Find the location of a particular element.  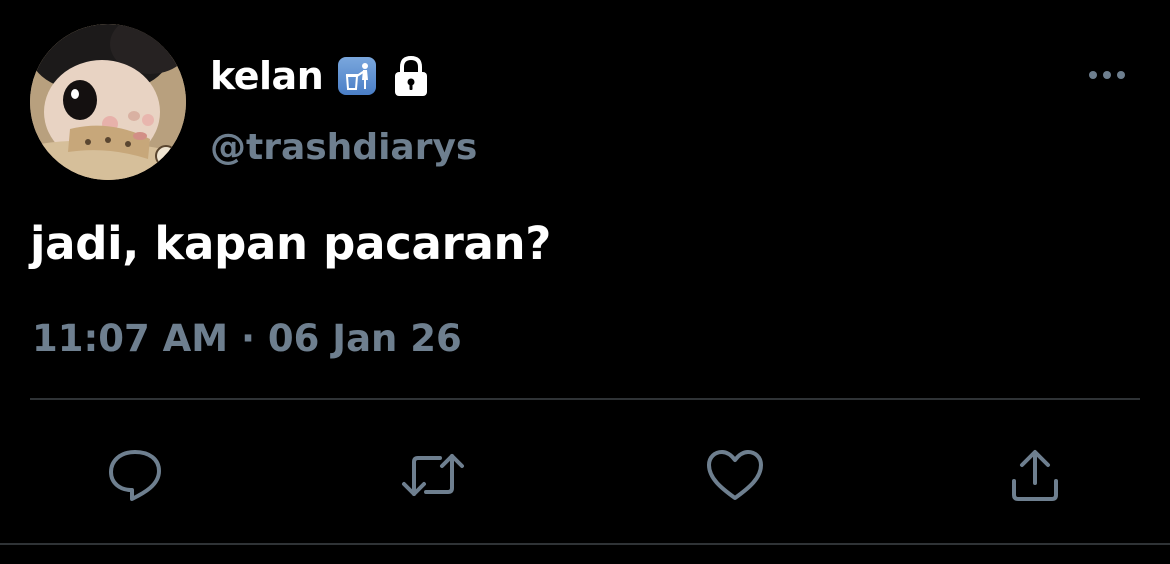

bottom-divider is located at coordinates (585, 544).